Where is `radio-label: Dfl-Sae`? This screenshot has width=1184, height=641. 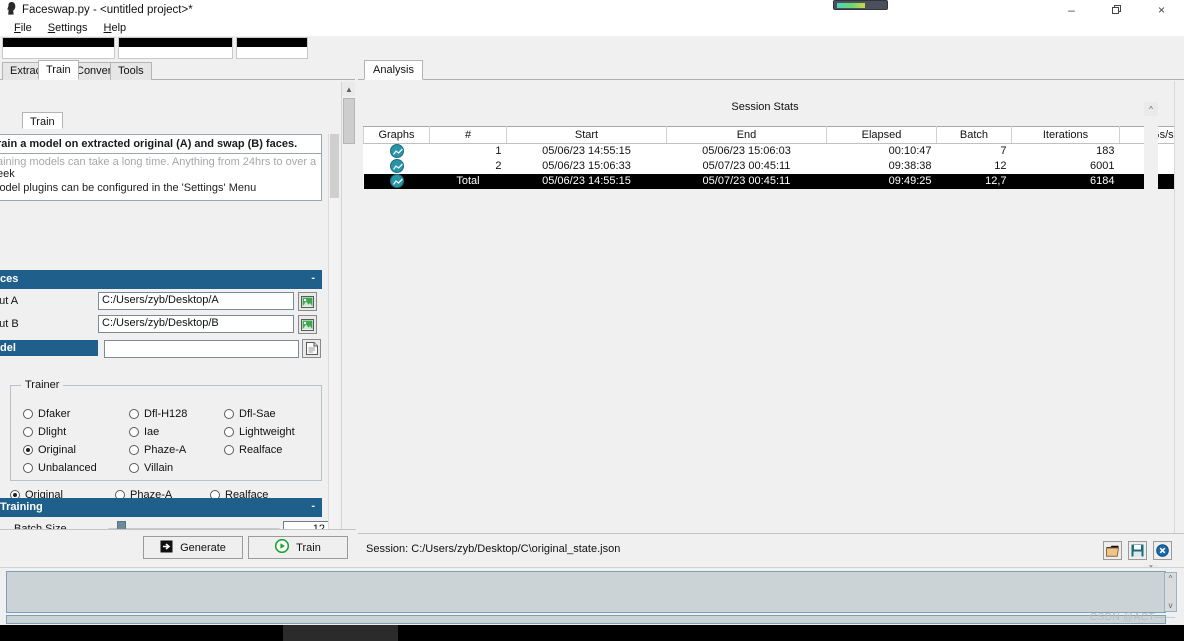
radio-label: Dfl-Sae is located at coordinates (257, 414).